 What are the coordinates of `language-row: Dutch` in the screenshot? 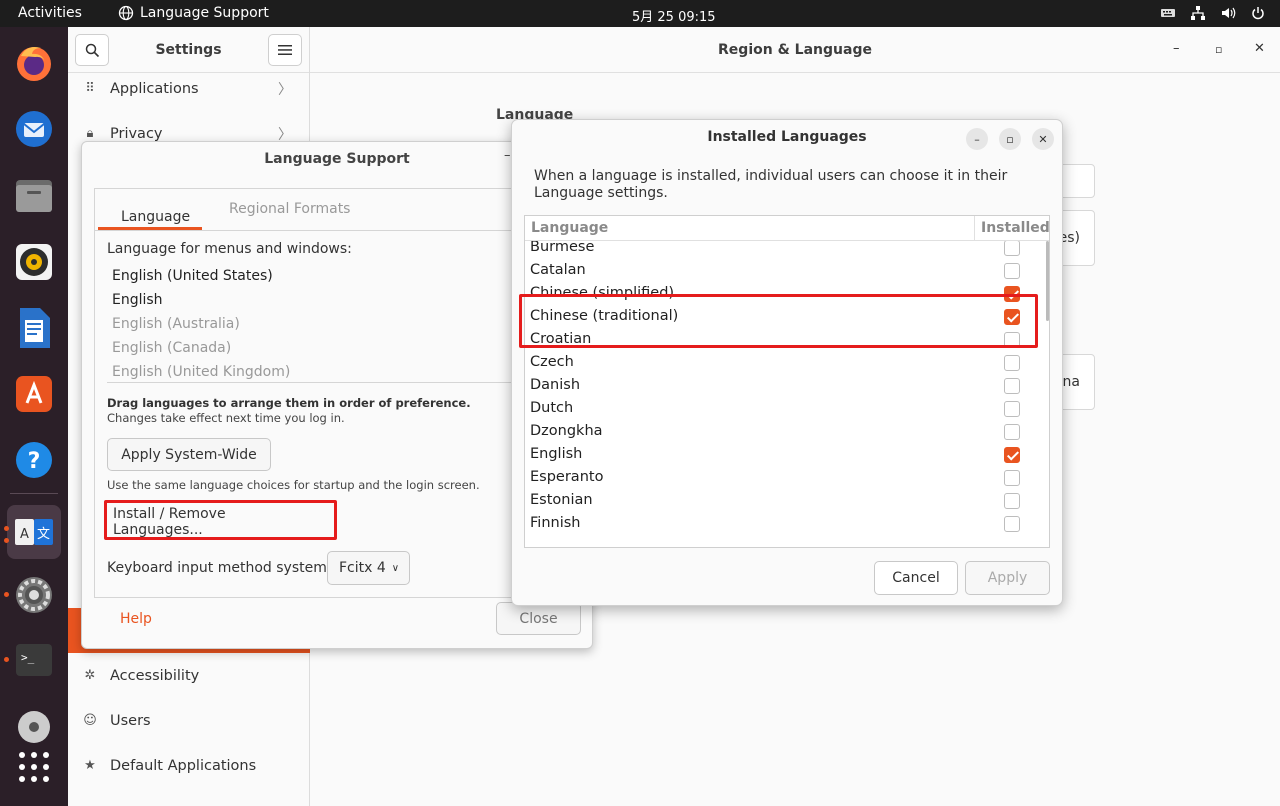 It's located at (787, 408).